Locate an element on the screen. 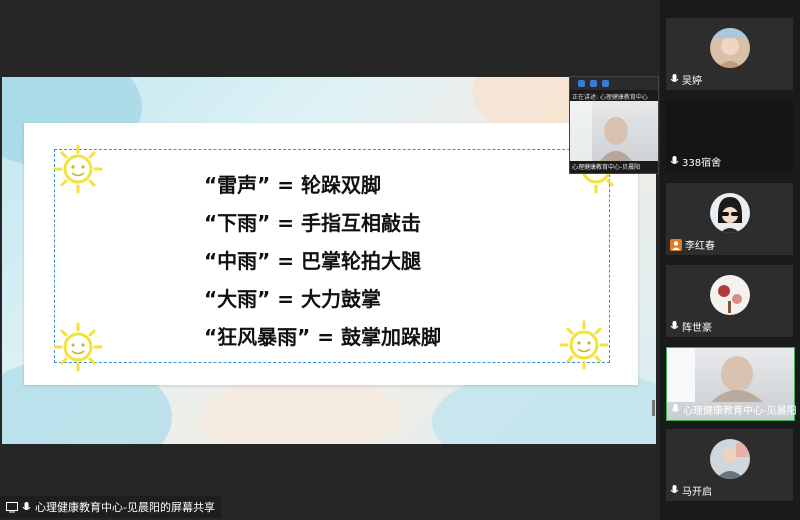 The width and height of the screenshot is (800, 520). expand-icon is located at coordinates (605, 83).